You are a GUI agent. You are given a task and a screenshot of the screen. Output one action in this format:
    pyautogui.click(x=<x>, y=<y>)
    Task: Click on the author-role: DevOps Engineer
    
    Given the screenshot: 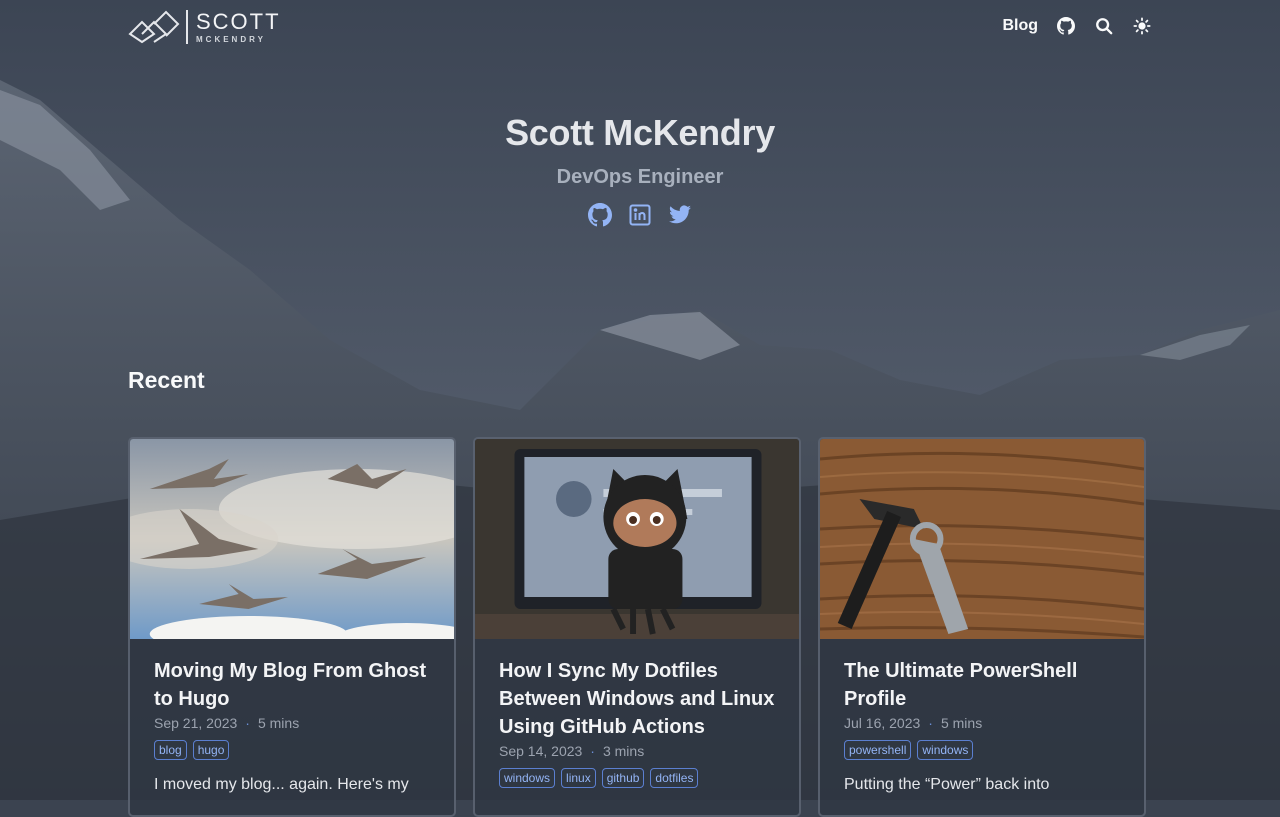 What is the action you would take?
    pyautogui.click(x=640, y=177)
    